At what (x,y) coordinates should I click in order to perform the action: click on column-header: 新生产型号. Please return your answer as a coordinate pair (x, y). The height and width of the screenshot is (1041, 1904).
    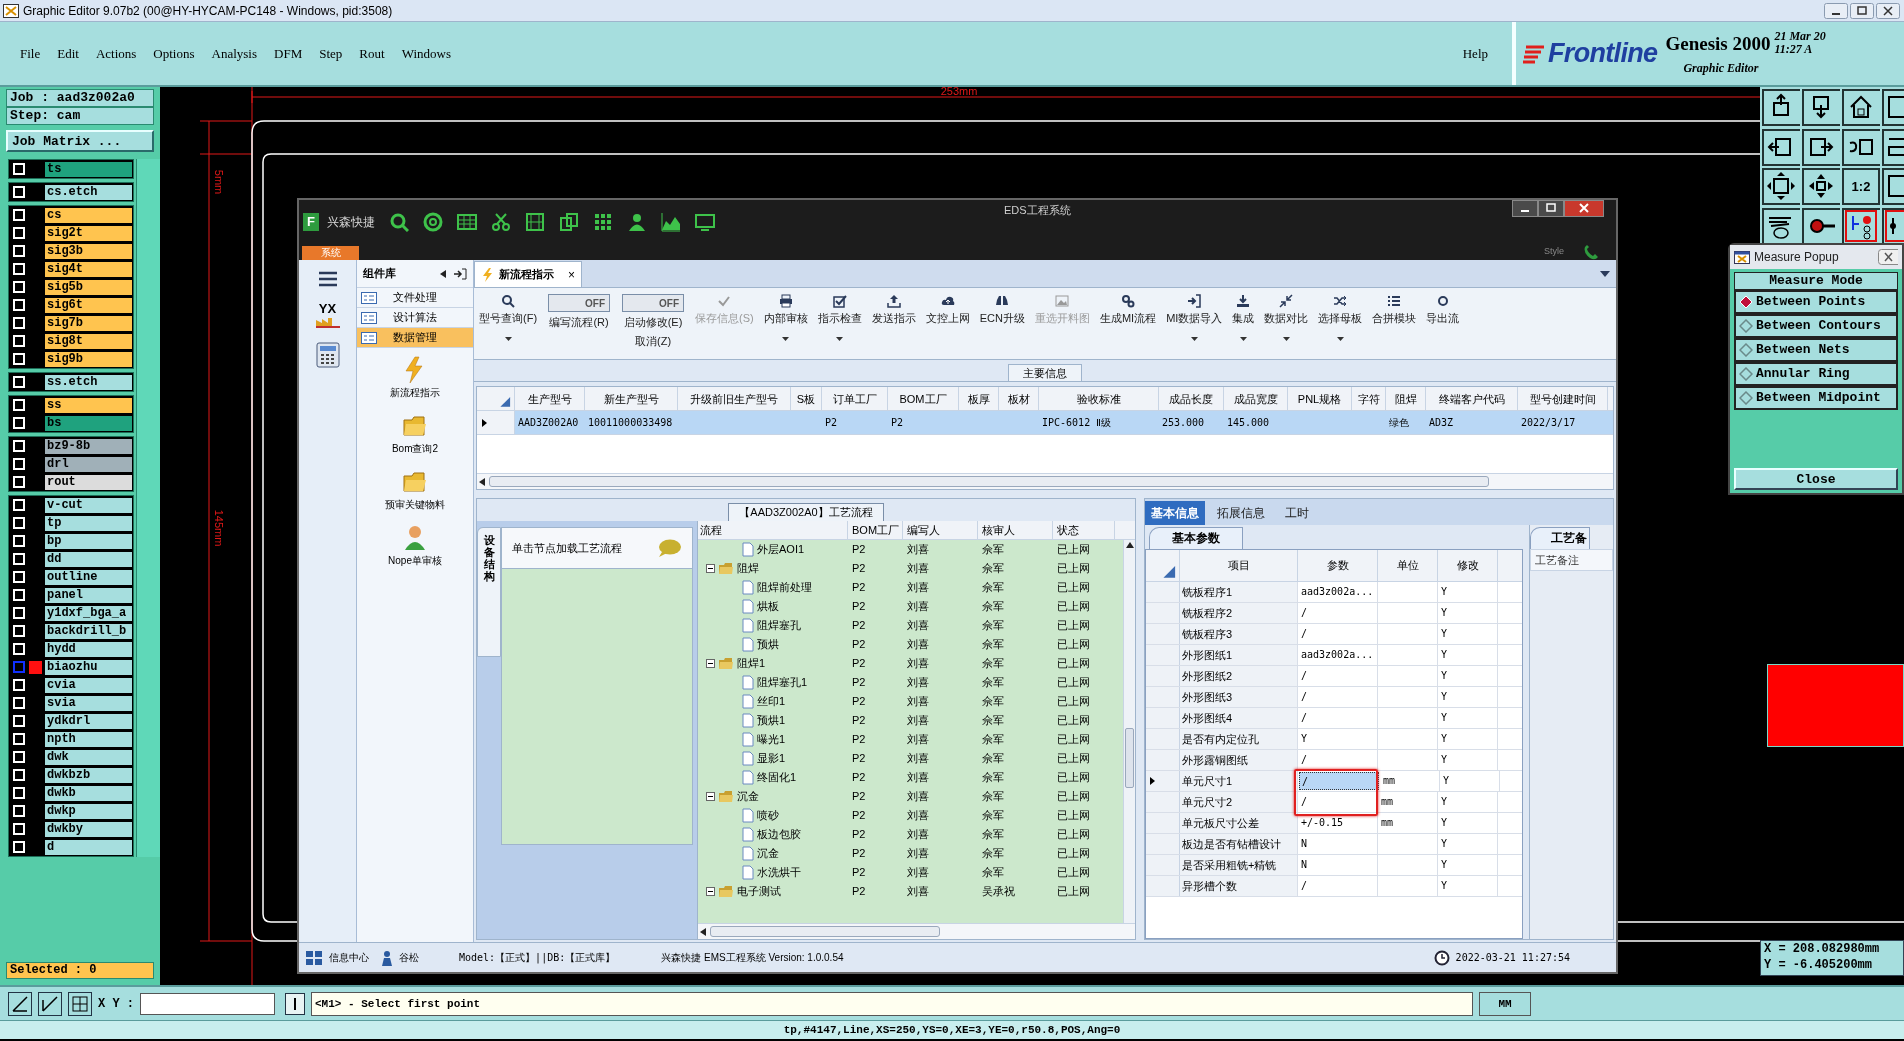
    Looking at the image, I should click on (631, 398).